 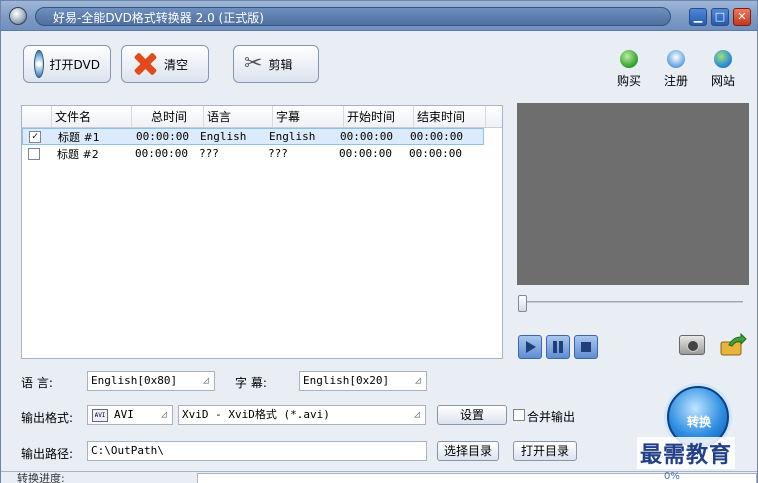 I want to click on table-row: 标题 #2 00:00:00 ??? ??? 00:00:00 00:00:00, so click(x=253, y=153).